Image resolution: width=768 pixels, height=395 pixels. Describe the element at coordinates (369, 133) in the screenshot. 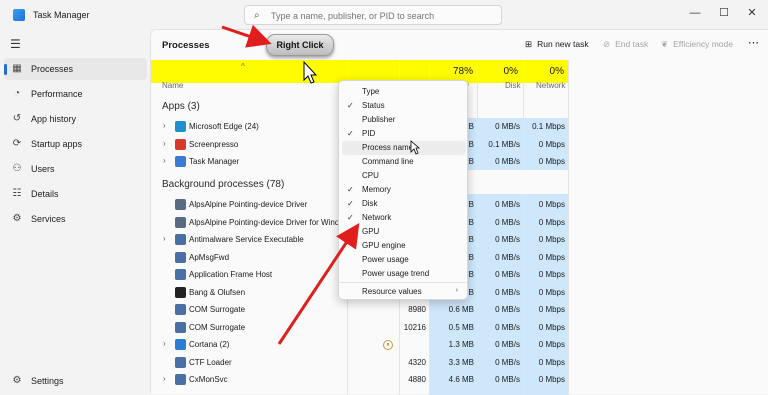

I see `menu-item-label: PID` at that location.